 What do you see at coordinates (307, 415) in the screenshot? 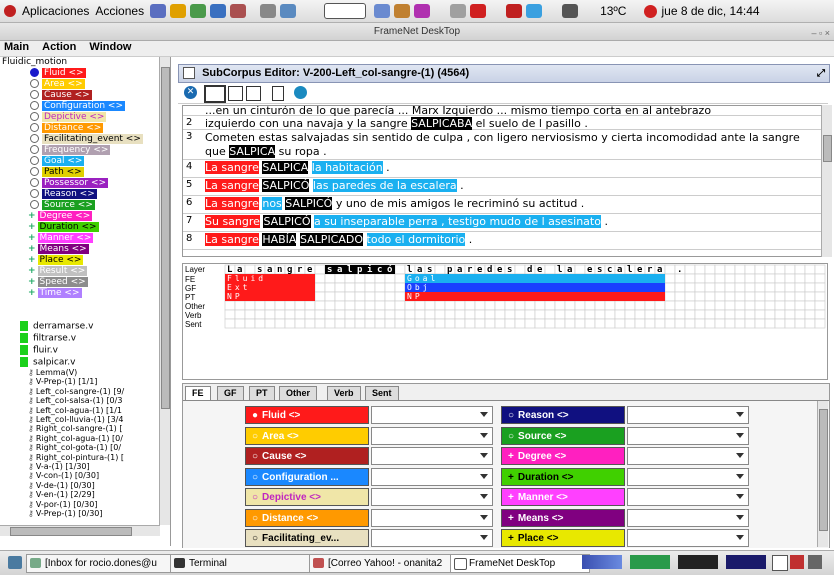
I see `fe-button: ● Fluid <>` at bounding box center [307, 415].